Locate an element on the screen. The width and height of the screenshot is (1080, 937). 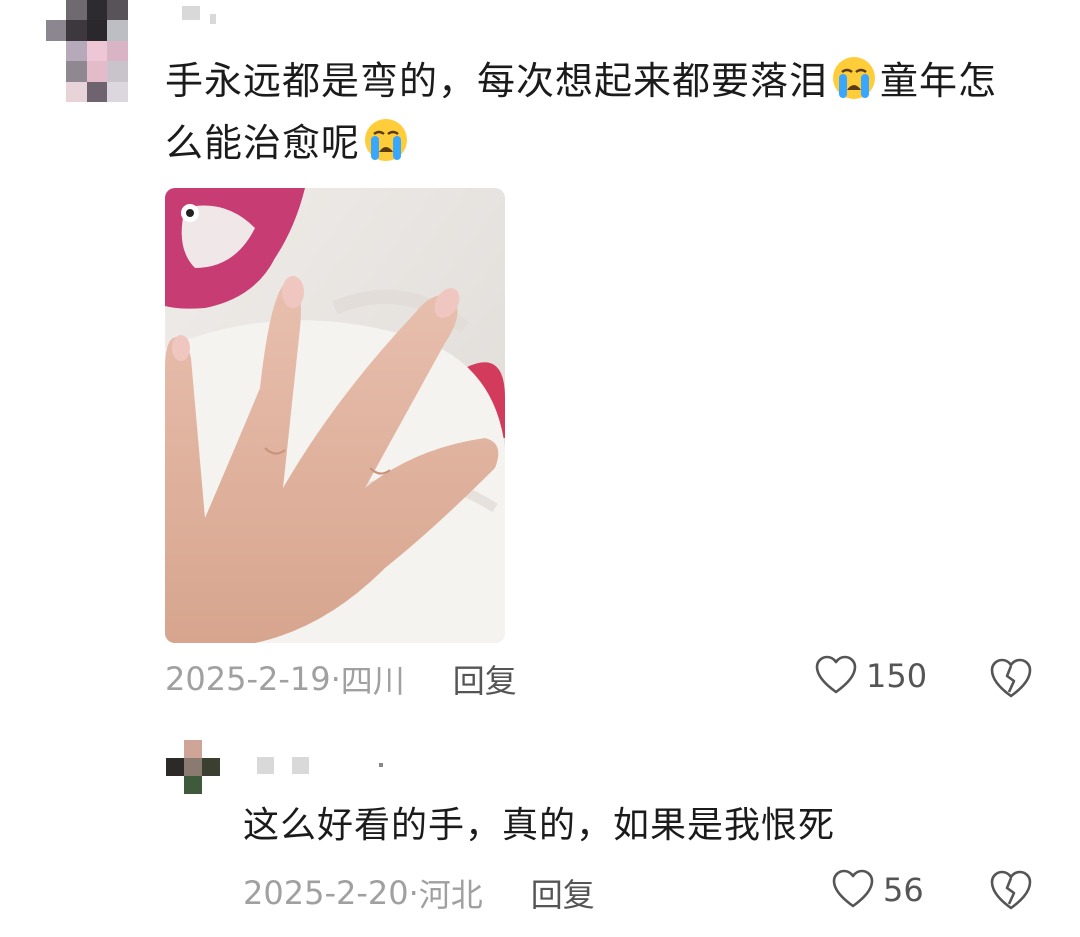
reply-meta: 2025-2-20 · 河北 回复 is located at coordinates (419, 893).